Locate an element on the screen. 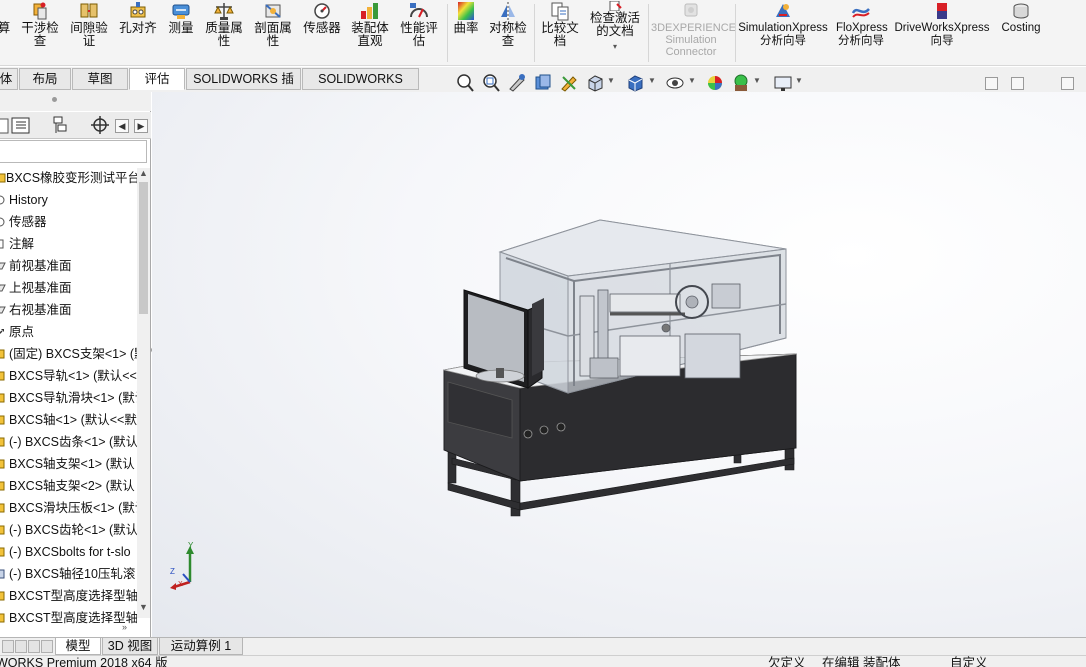 The height and width of the screenshot is (667, 1086). assembly-model-3d is located at coordinates (620, 368).